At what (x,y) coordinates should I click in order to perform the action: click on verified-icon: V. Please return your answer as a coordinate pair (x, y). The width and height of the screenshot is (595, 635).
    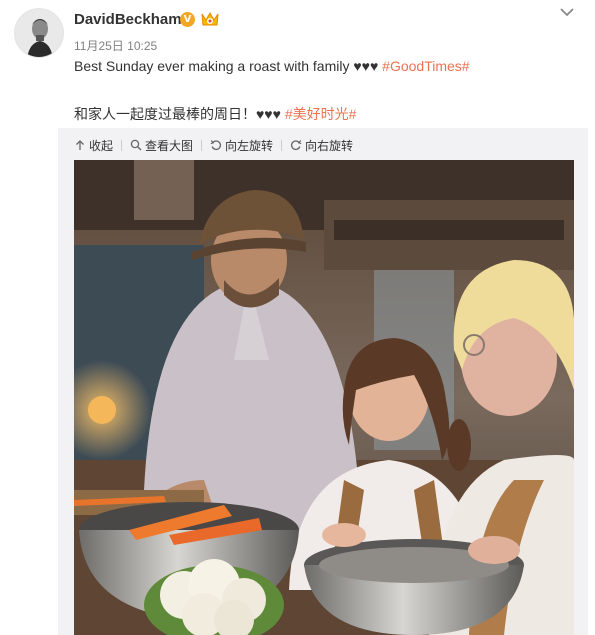
    Looking at the image, I should click on (187, 19).